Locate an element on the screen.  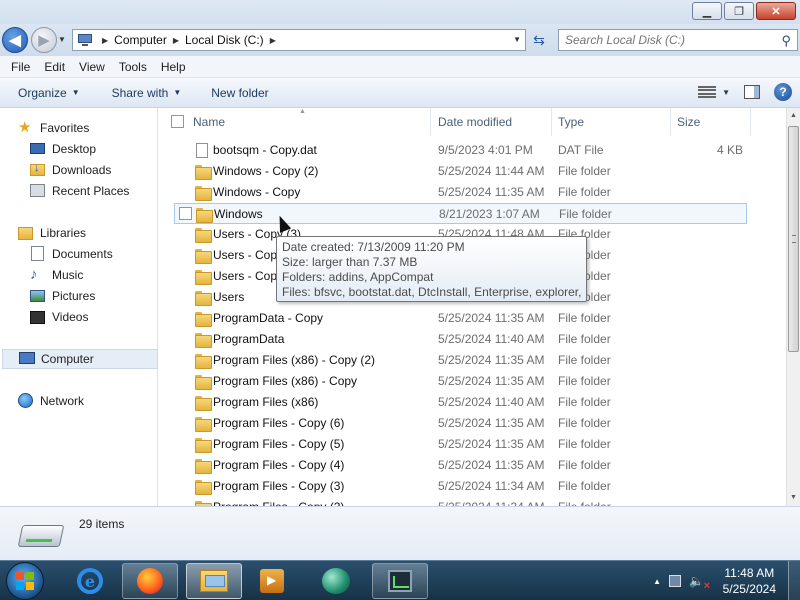
change-view-button: ▼ is located at coordinates (714, 92).